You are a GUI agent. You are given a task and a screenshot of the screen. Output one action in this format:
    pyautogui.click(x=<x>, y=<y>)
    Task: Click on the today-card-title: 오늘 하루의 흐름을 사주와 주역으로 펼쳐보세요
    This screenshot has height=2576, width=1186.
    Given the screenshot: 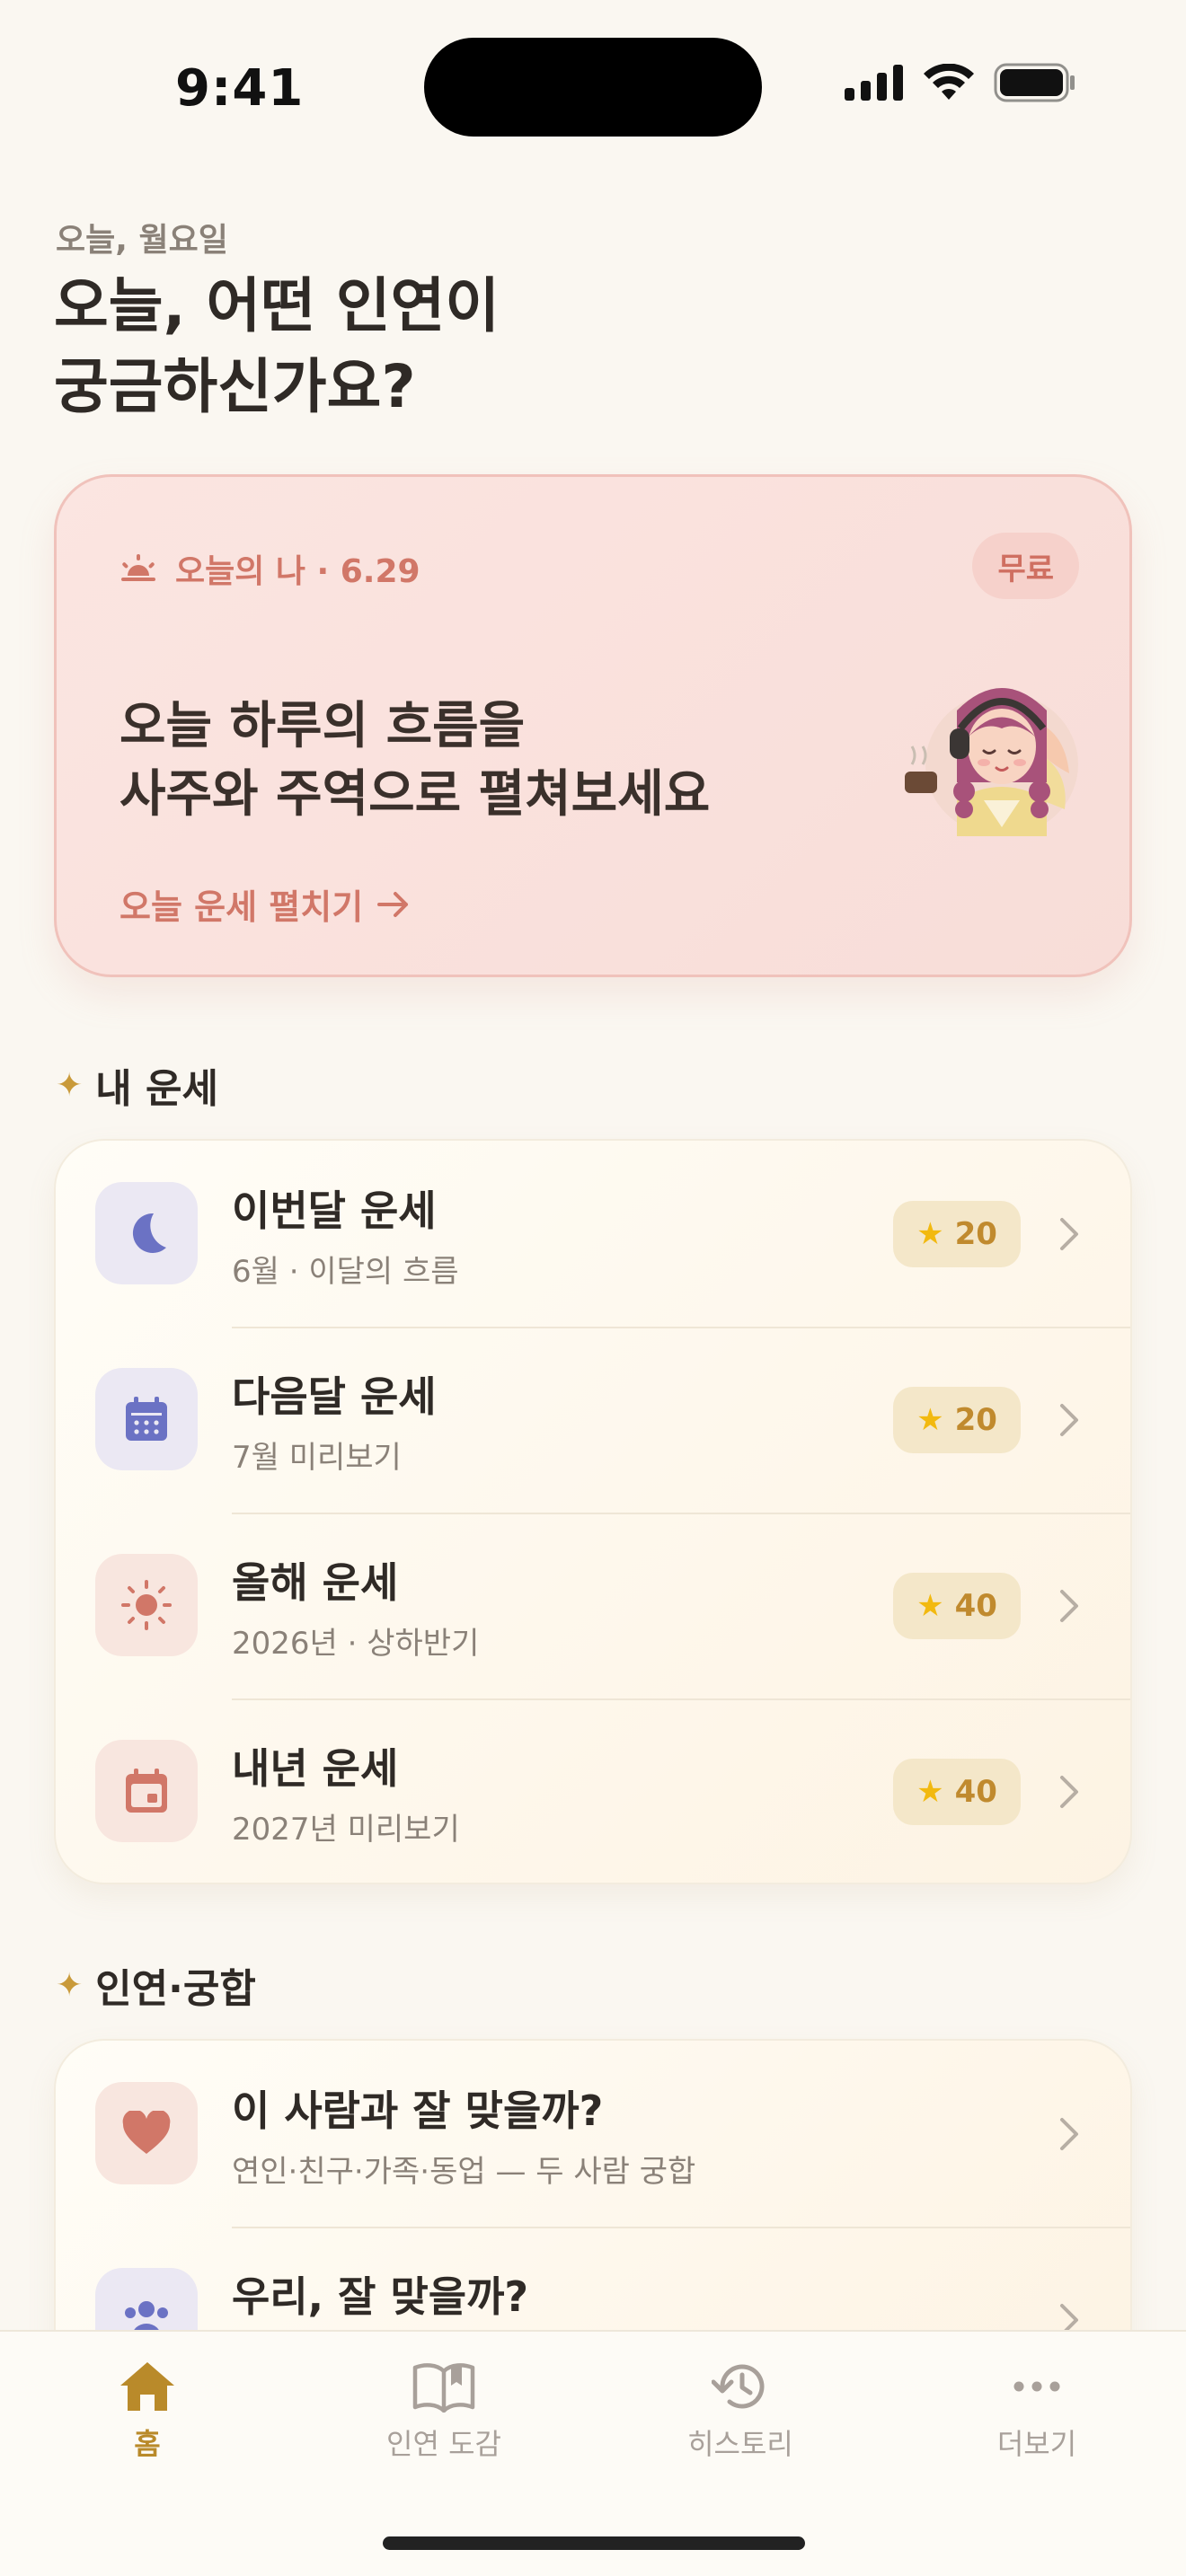 What is the action you would take?
    pyautogui.click(x=415, y=760)
    